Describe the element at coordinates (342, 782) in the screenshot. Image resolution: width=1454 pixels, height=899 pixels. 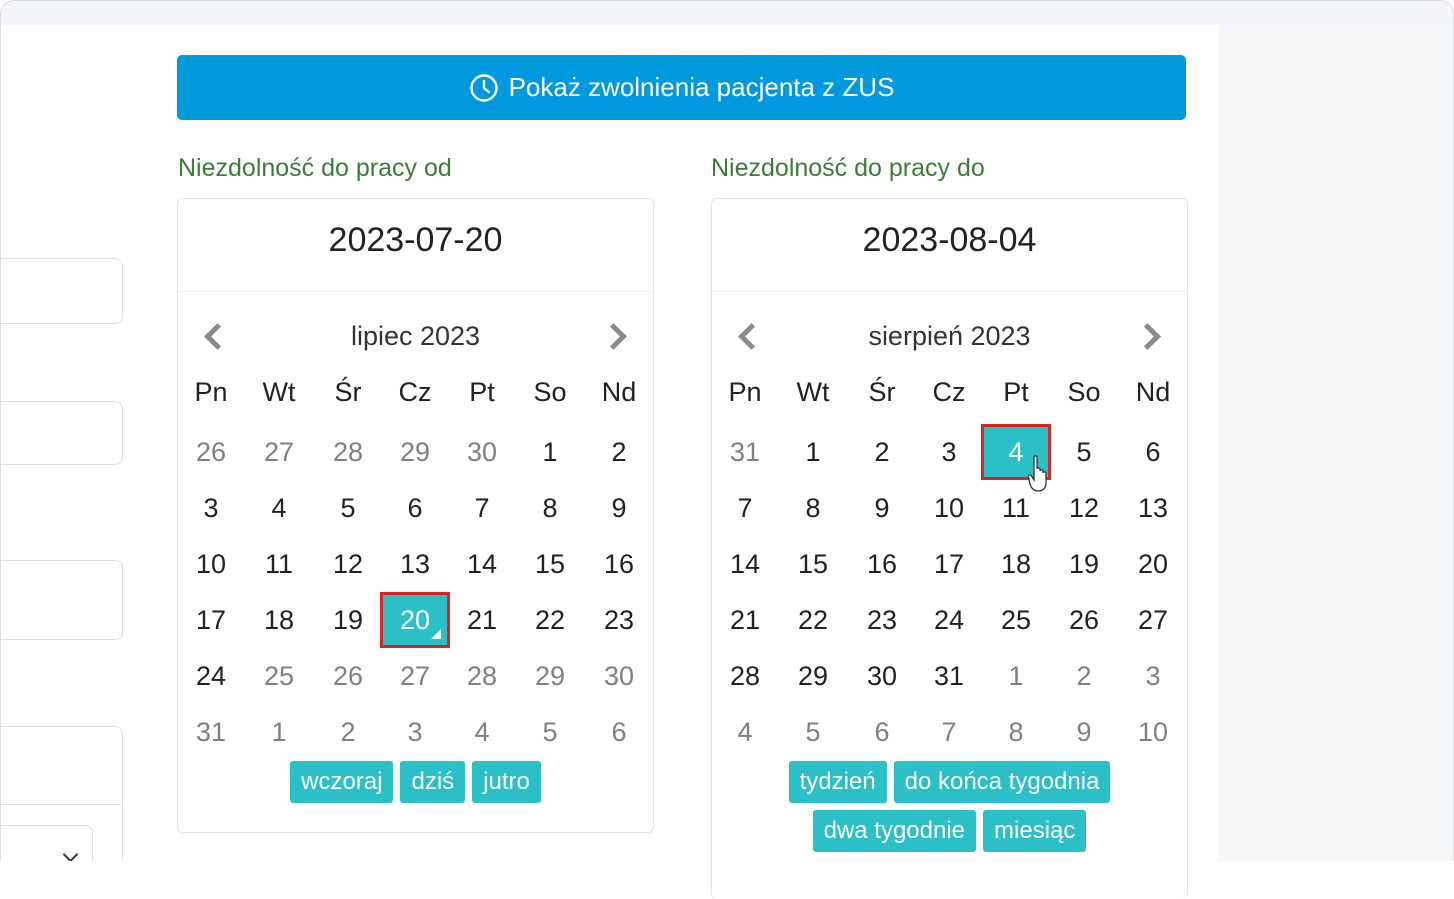
I see `quick-select-button: wczoraj` at that location.